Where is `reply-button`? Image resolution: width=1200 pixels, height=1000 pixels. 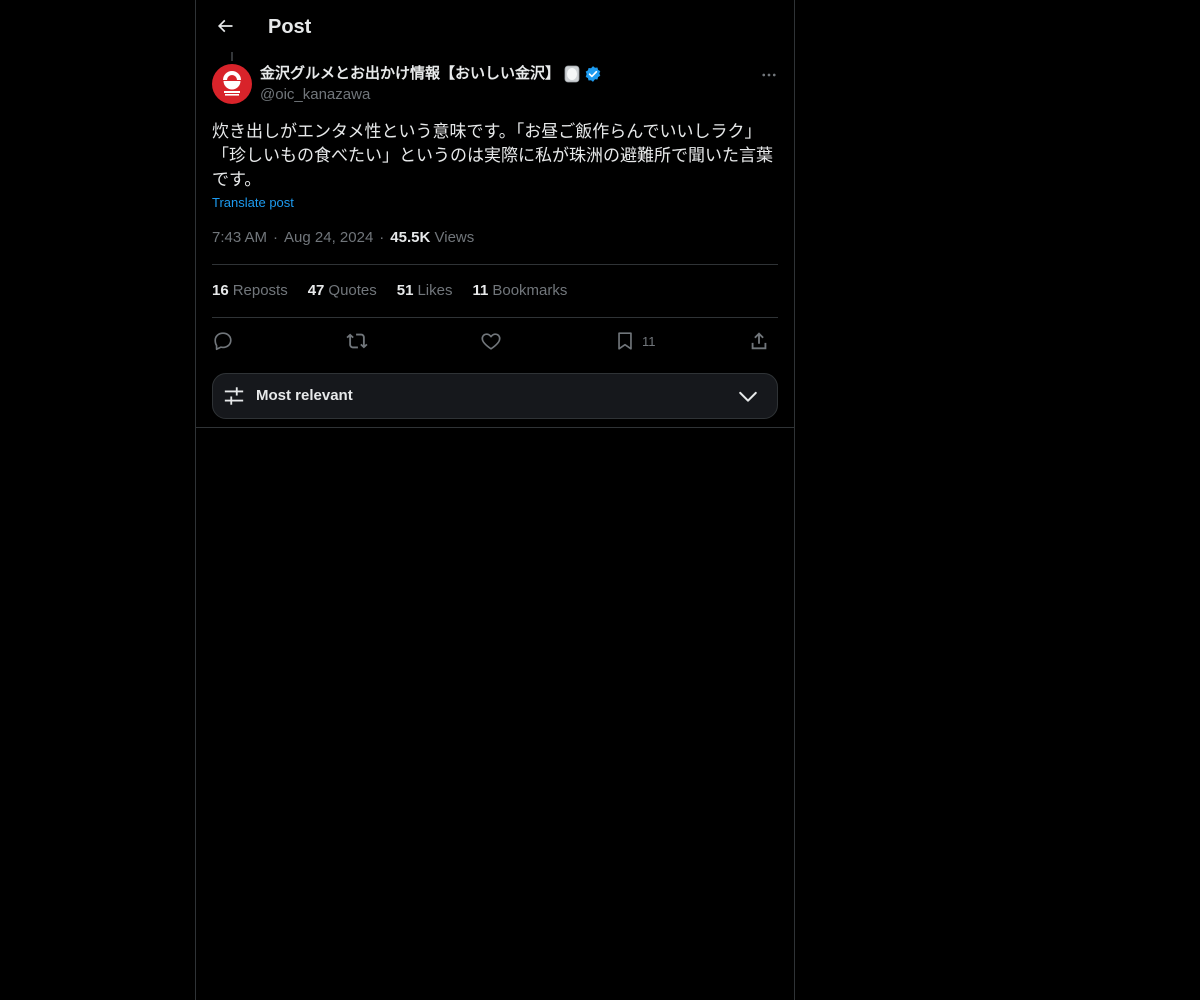 reply-button is located at coordinates (223, 341).